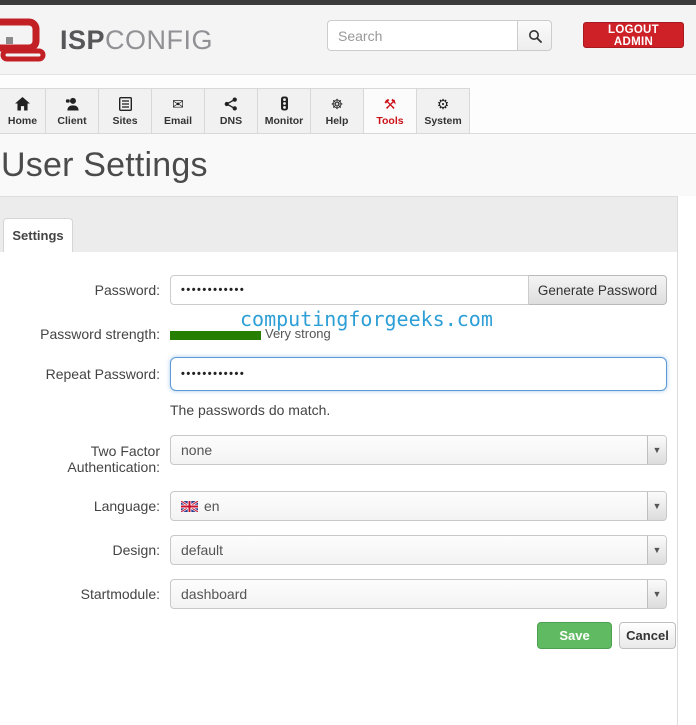 The image size is (696, 725). Describe the element at coordinates (390, 103) in the screenshot. I see `tools-icon: ⚒` at that location.